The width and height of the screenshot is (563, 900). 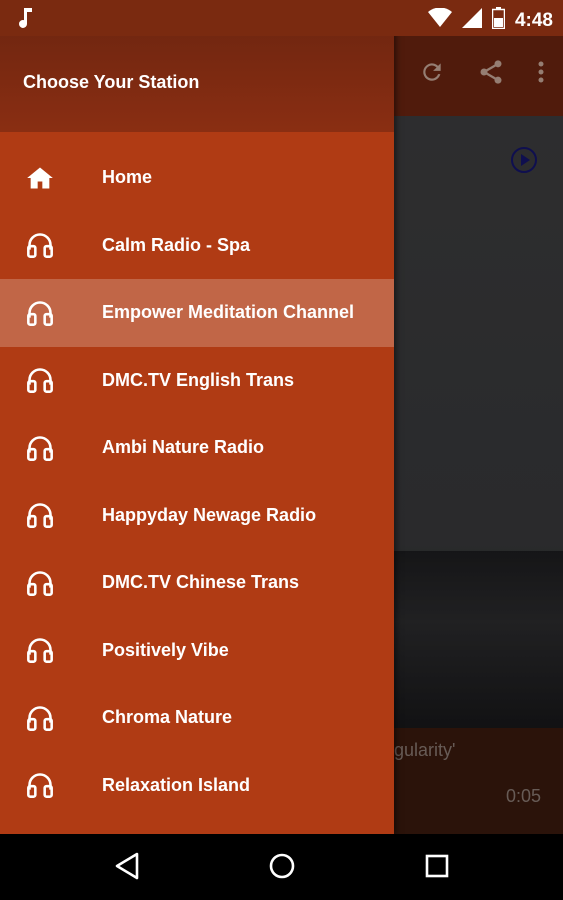 What do you see at coordinates (228, 312) in the screenshot?
I see `station-label: Empower Meditation Channel` at bounding box center [228, 312].